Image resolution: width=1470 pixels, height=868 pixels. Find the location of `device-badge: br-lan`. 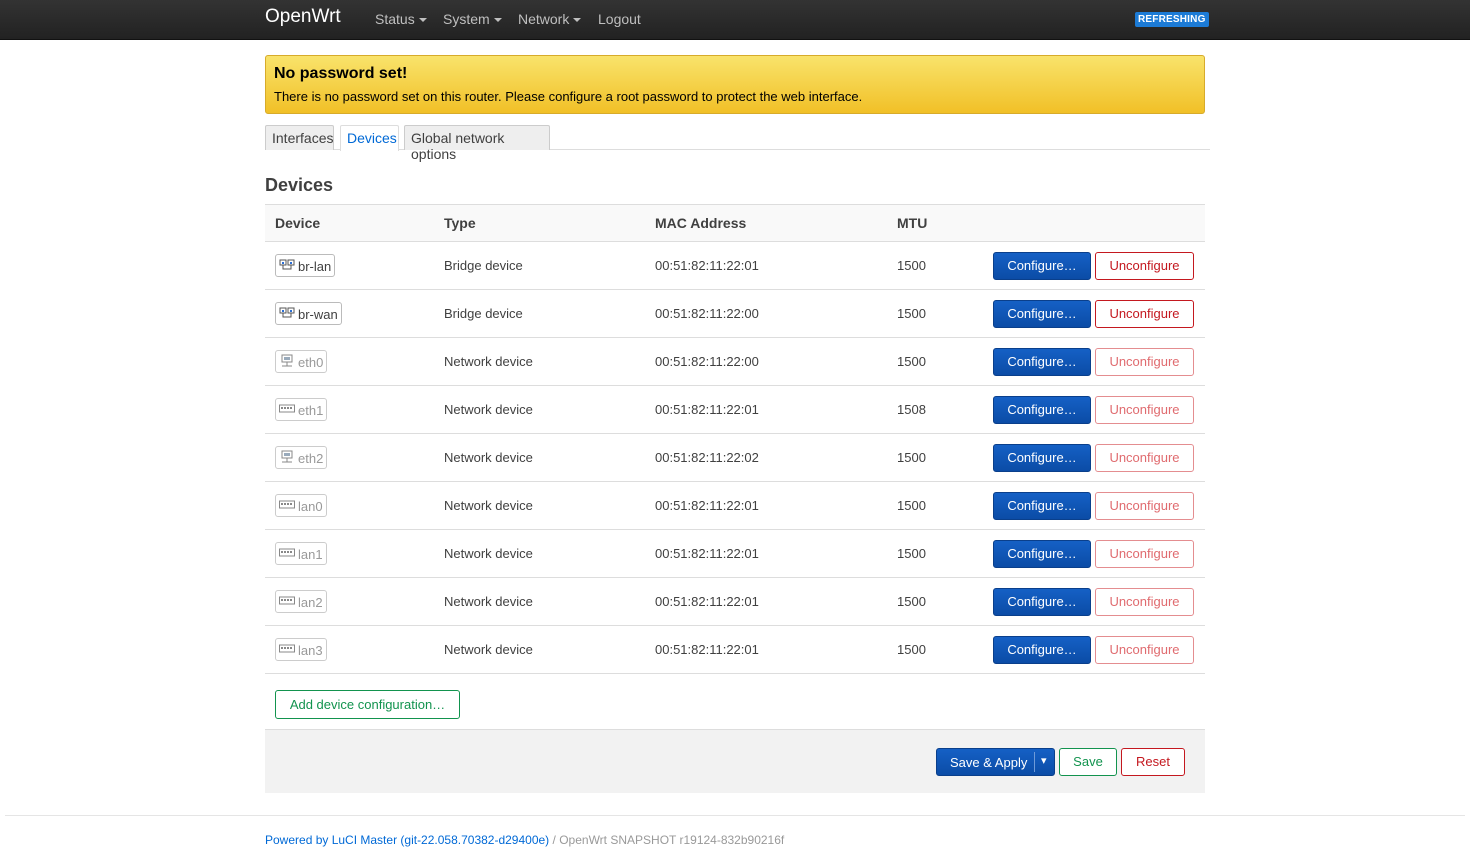

device-badge: br-lan is located at coordinates (305, 265).